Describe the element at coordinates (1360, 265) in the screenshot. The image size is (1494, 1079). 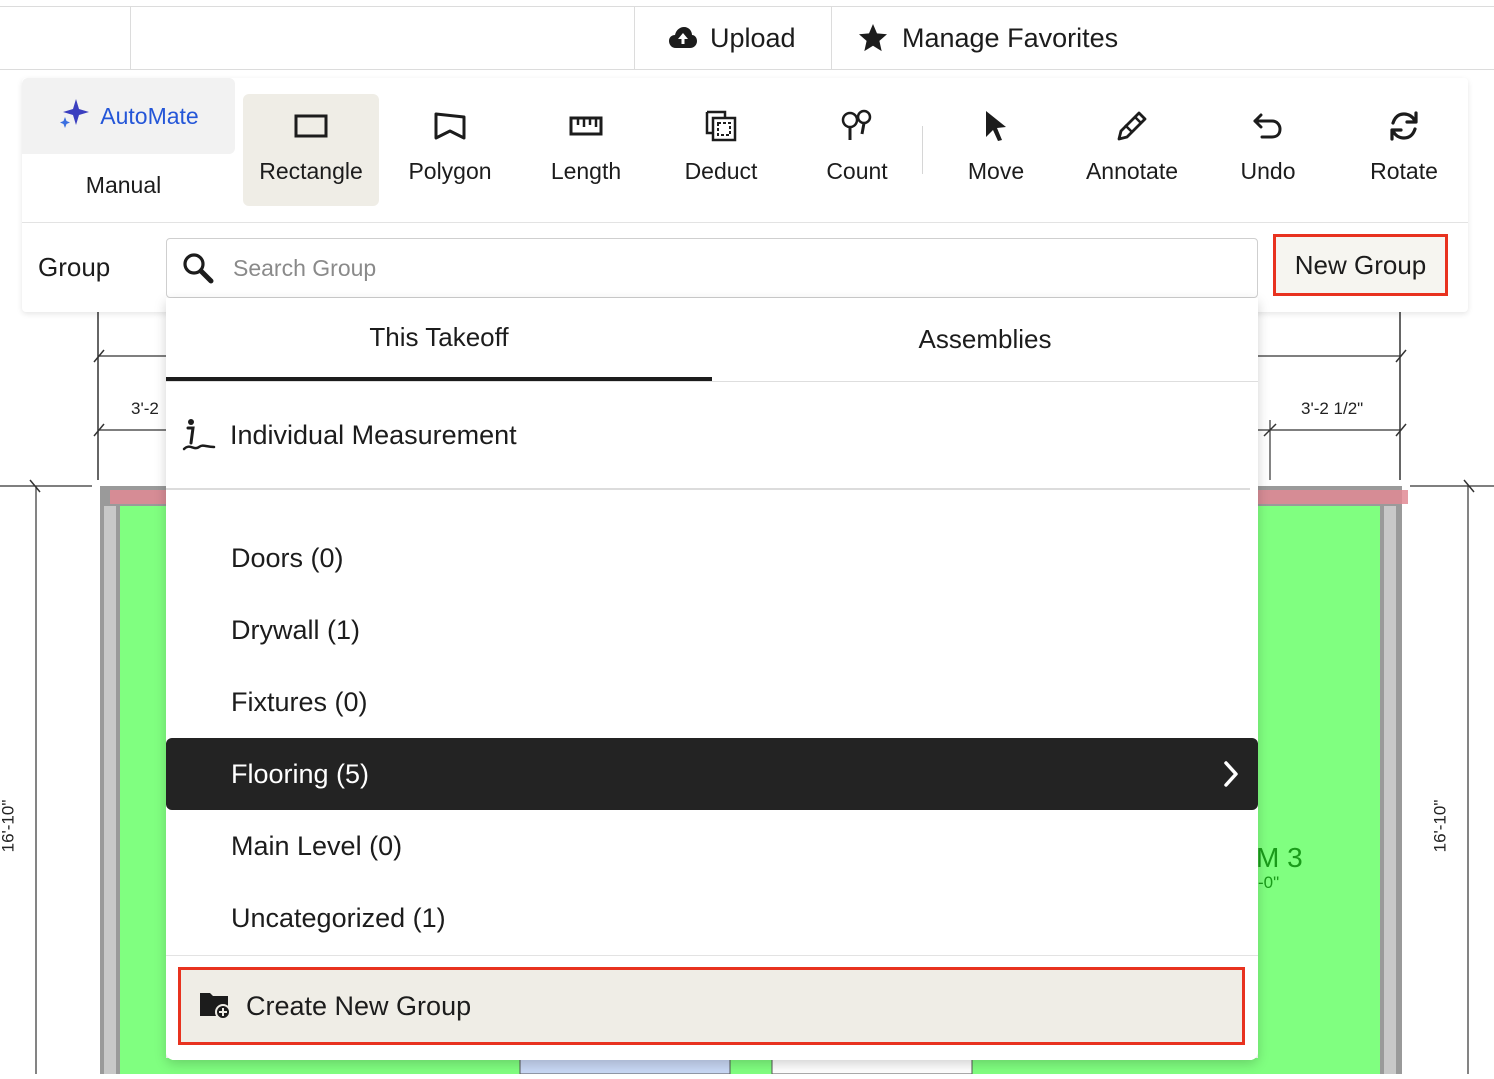
I see `new-group-button: New Group` at that location.